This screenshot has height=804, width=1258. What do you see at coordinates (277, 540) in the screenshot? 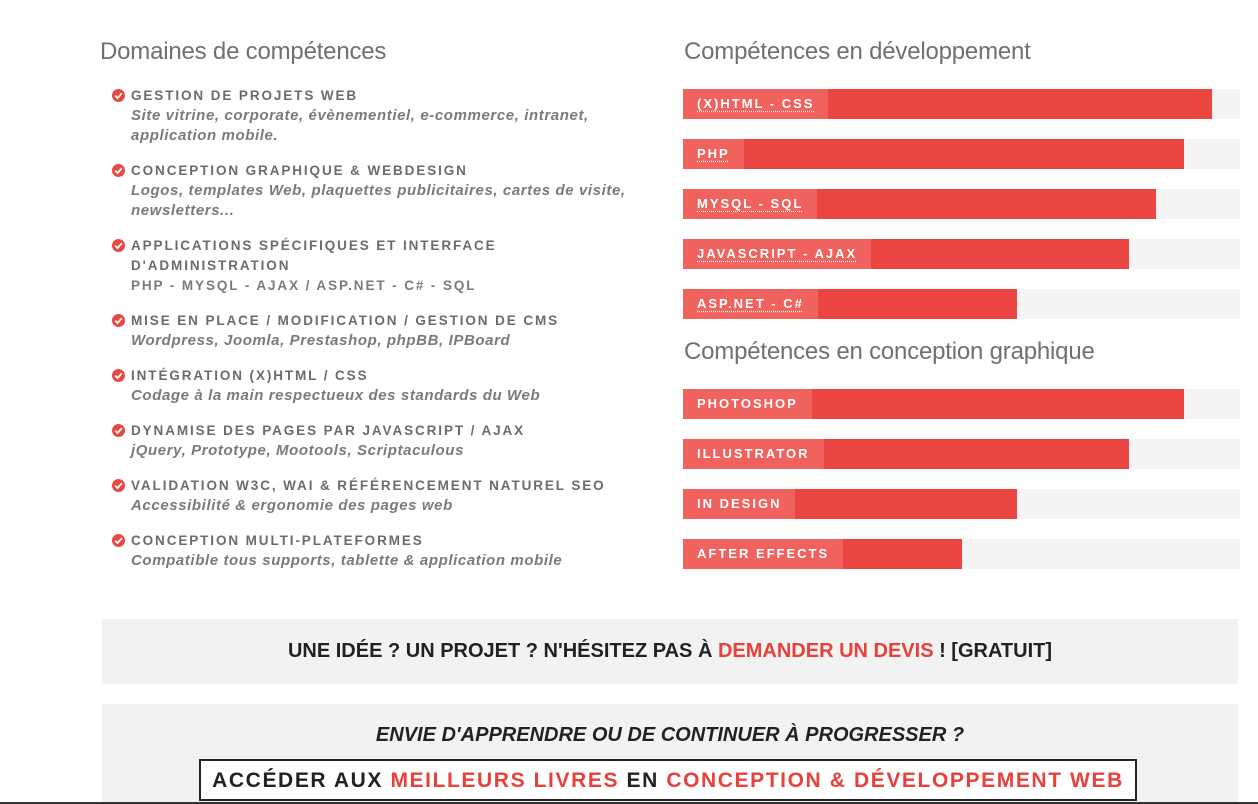
I see `domain-title: CONCEPTION MULTI-PLATEFORMES` at bounding box center [277, 540].